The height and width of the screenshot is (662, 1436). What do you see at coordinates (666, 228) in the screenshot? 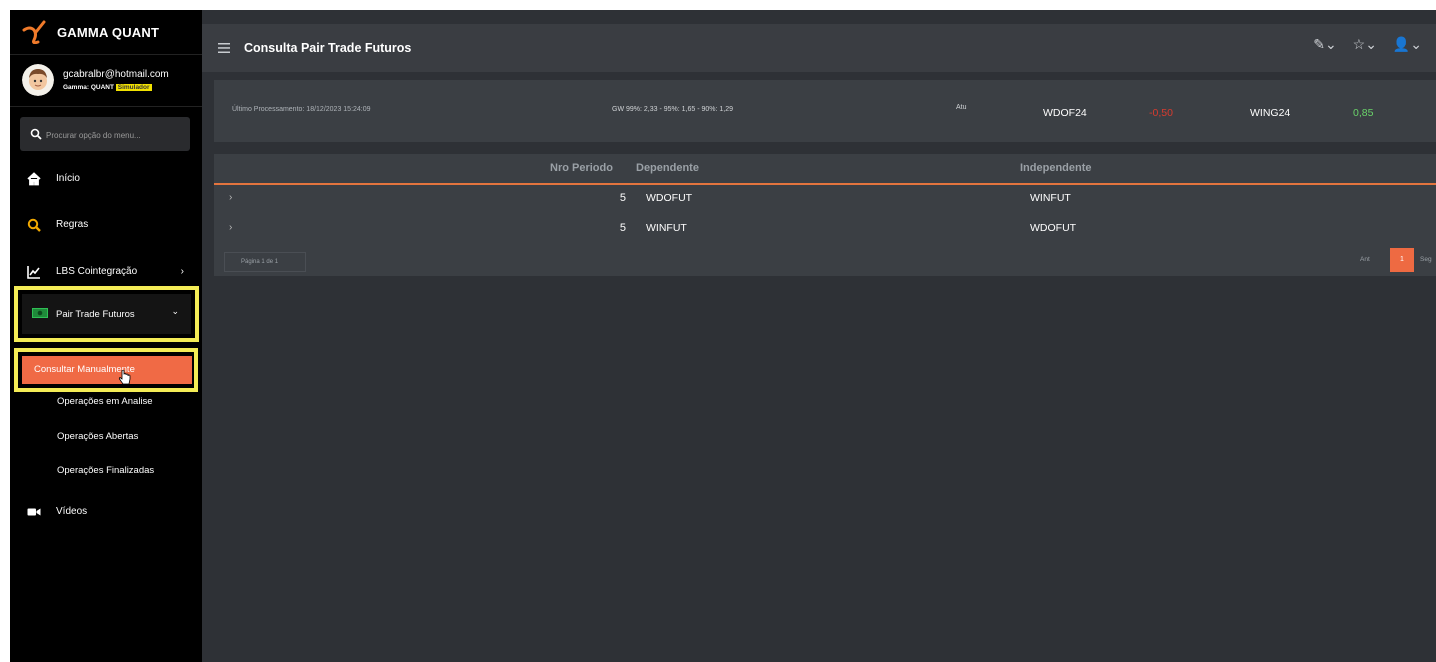
I see `cell-dependente: WINFUT` at bounding box center [666, 228].